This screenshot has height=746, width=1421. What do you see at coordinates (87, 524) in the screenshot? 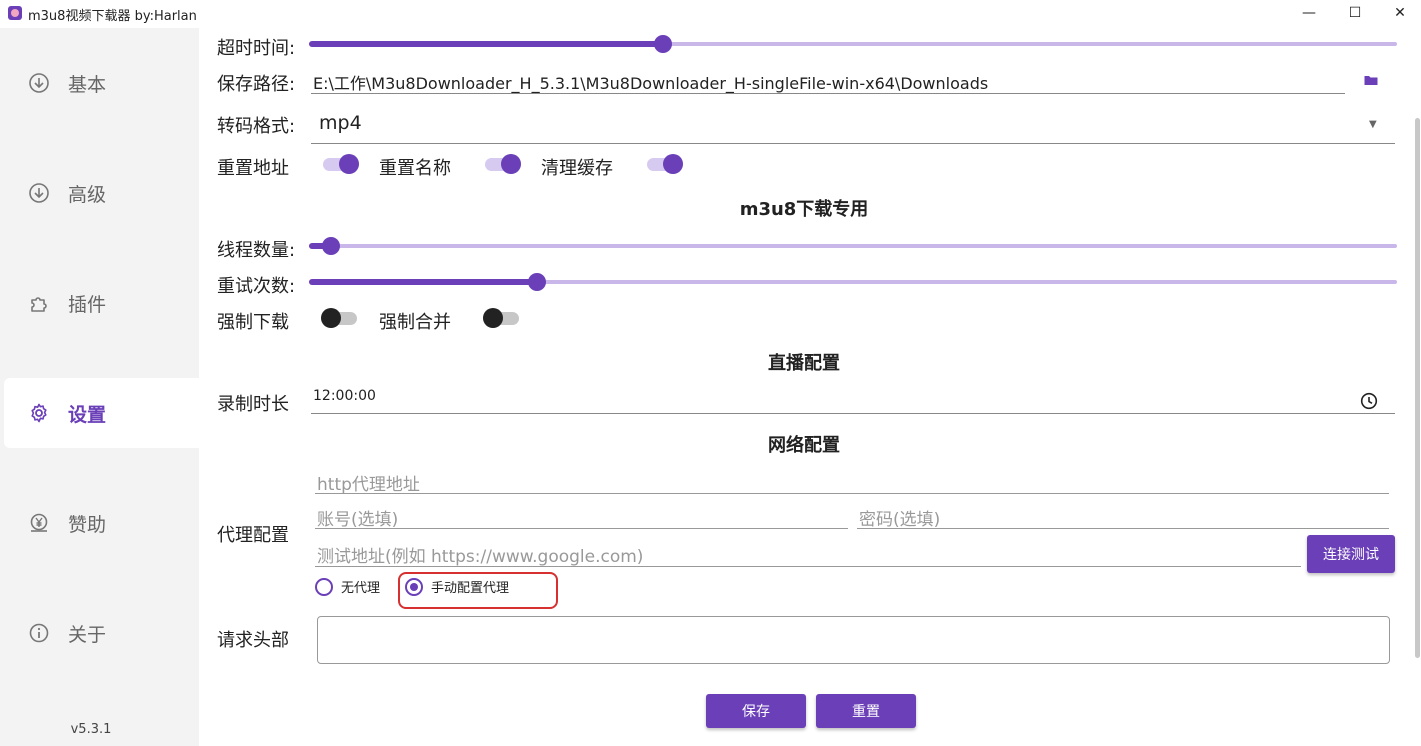
I see `sidebar-item-label: 赞助` at bounding box center [87, 524].